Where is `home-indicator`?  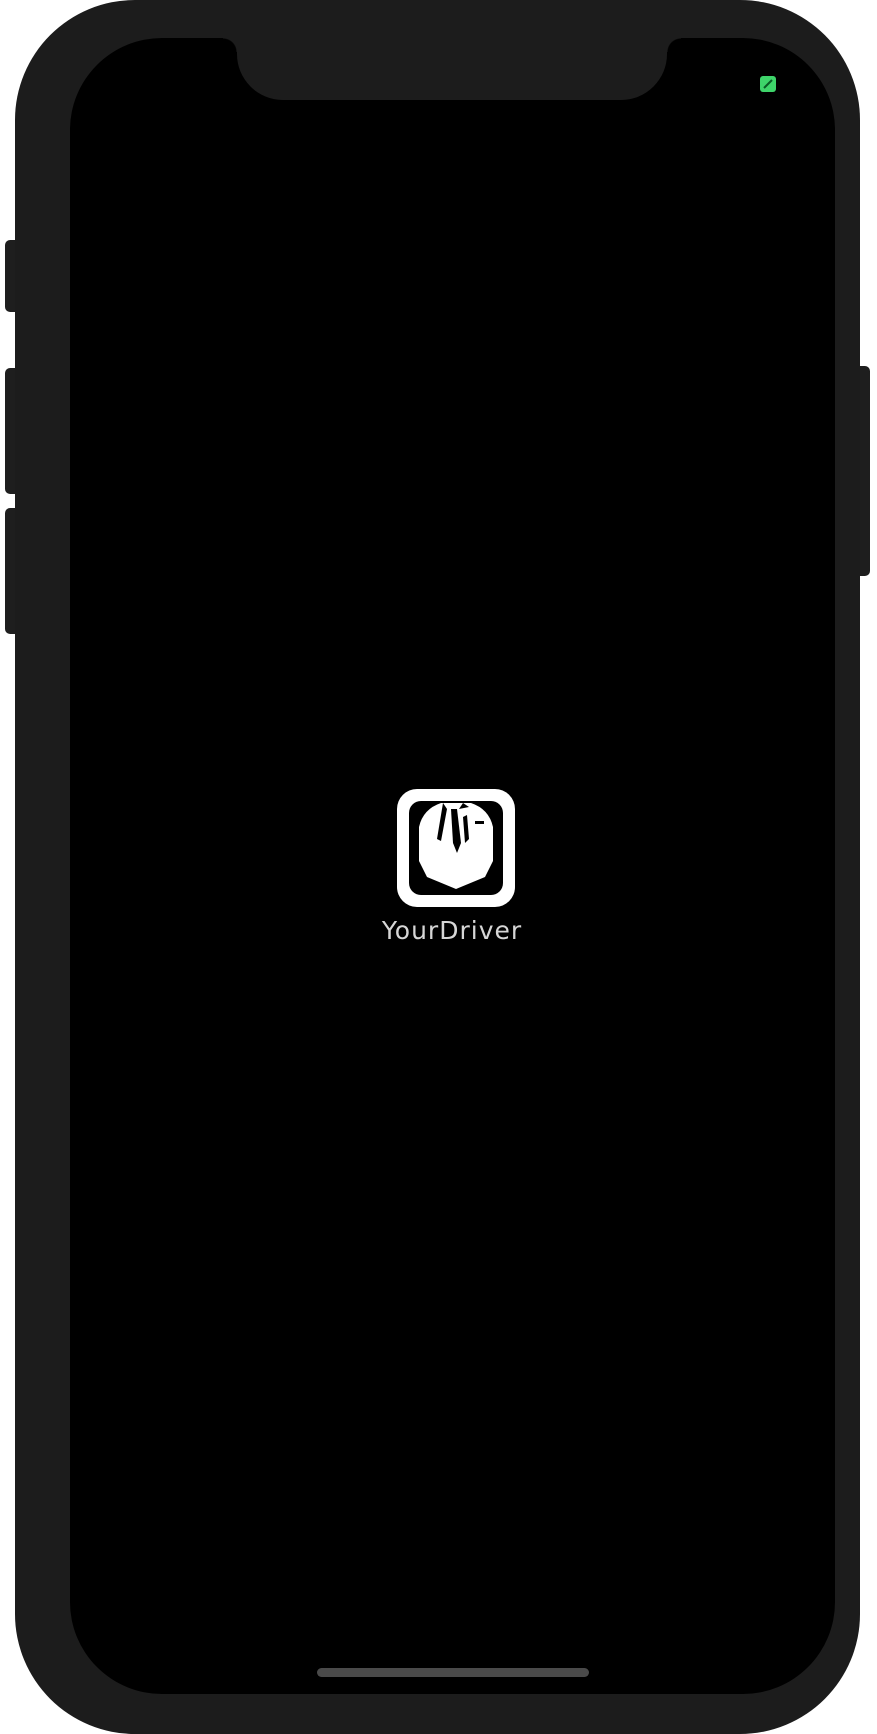
home-indicator is located at coordinates (453, 1672).